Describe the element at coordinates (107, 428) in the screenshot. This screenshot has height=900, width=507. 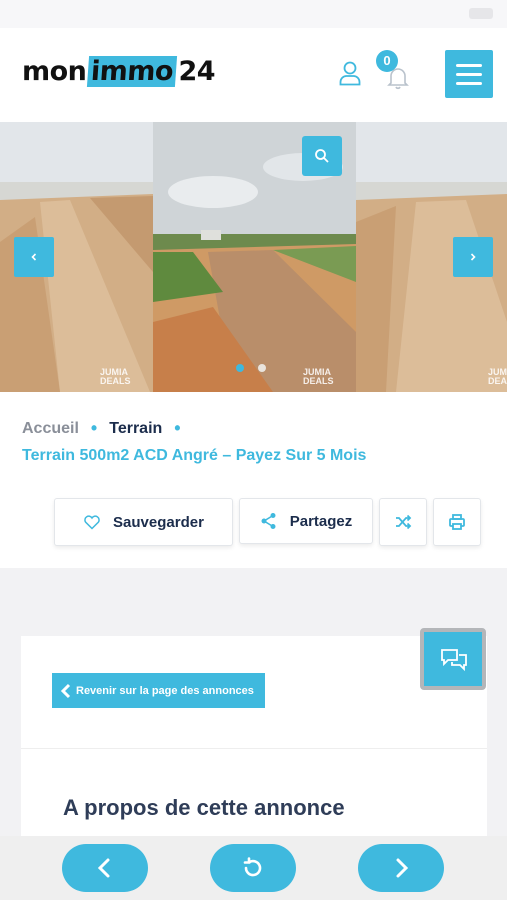
I see `breadcrumb: Accueil • Terrain •` at that location.